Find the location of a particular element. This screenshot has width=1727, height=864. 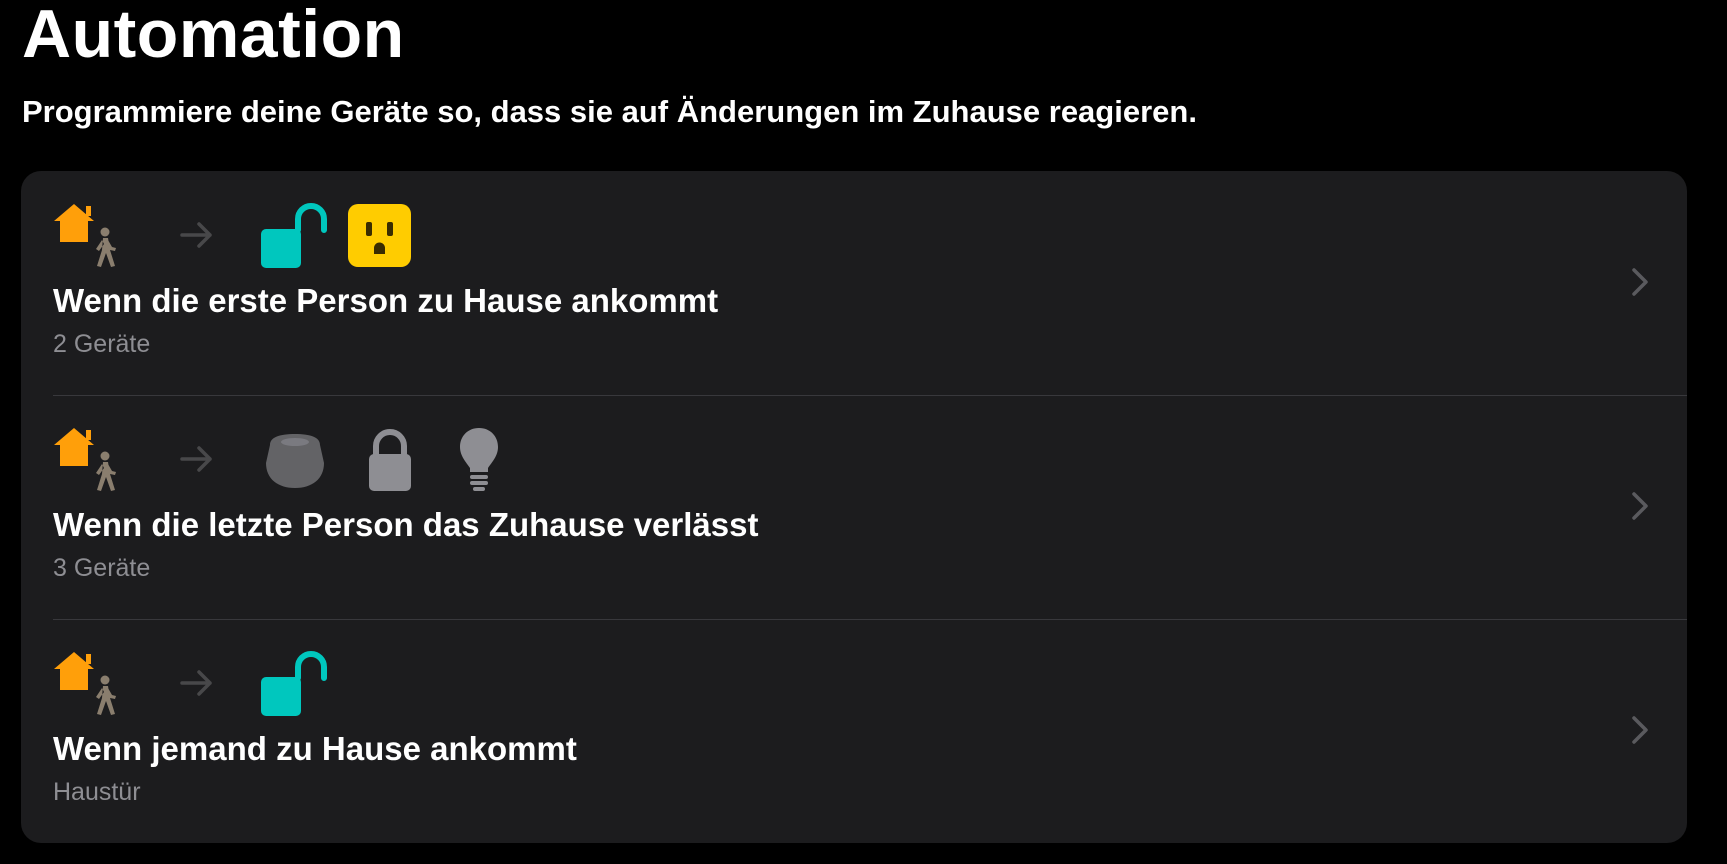

automation-subtitle: 3 Geräte is located at coordinates (102, 568).